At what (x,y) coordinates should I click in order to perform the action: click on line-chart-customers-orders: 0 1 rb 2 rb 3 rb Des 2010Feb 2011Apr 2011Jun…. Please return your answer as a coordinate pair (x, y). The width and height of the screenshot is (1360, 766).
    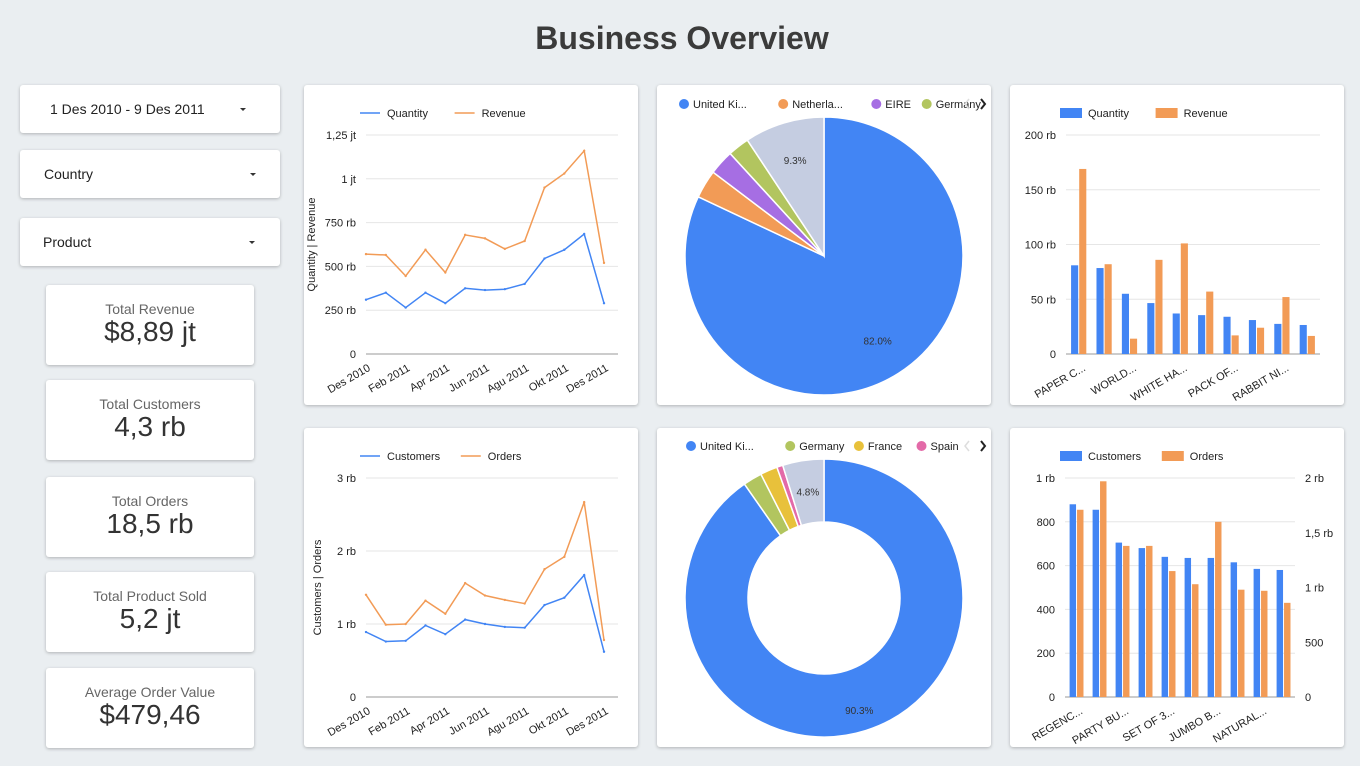
    Looking at the image, I should click on (465, 595).